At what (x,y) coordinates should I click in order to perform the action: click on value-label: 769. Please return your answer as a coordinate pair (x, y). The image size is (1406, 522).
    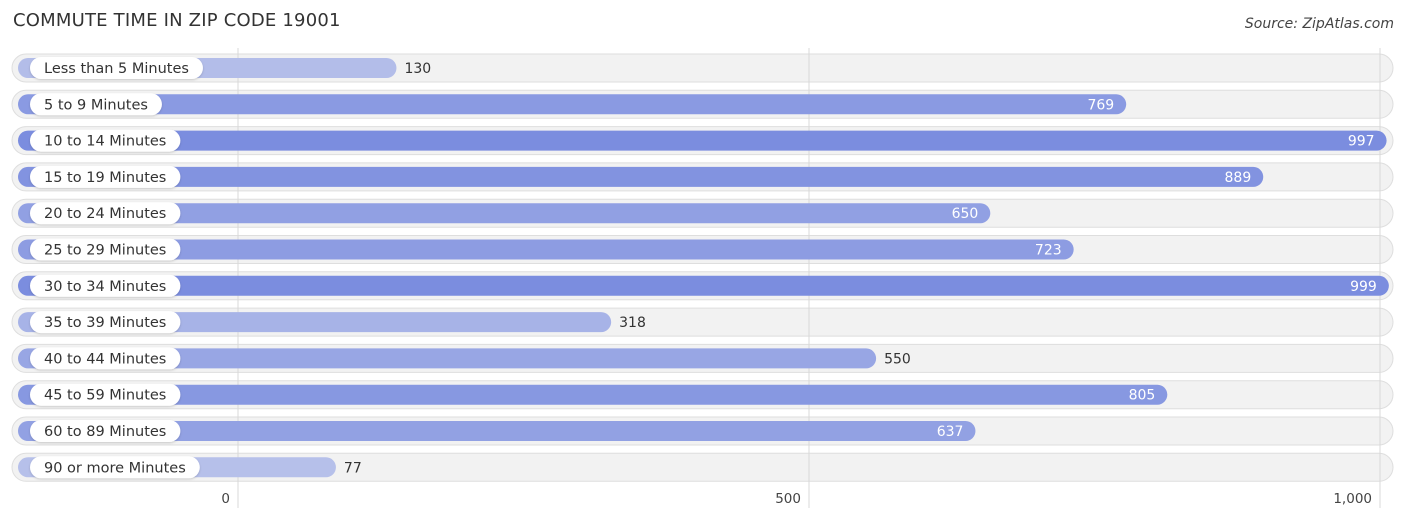
    Looking at the image, I should click on (1100, 105).